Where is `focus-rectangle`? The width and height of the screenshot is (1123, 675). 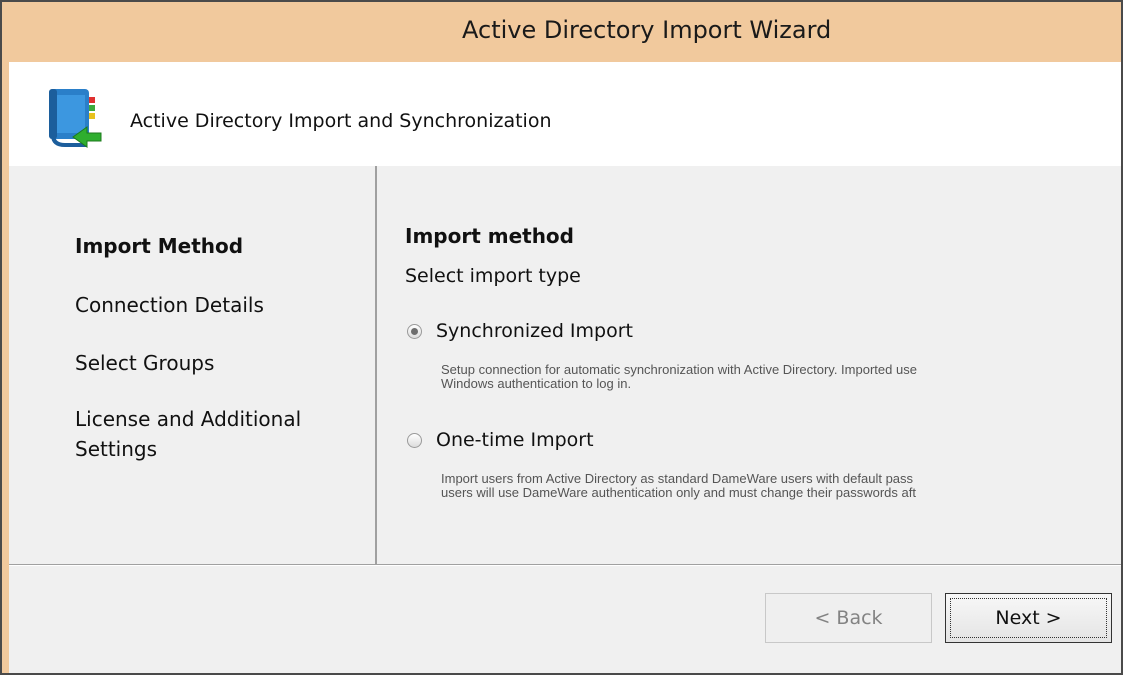
focus-rectangle is located at coordinates (1028, 618).